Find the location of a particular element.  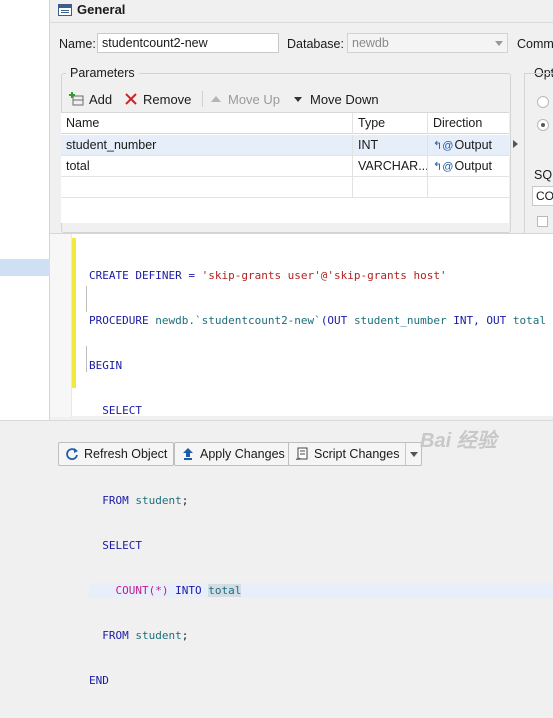

remove-parameter-button: Remove is located at coordinates (157, 99).